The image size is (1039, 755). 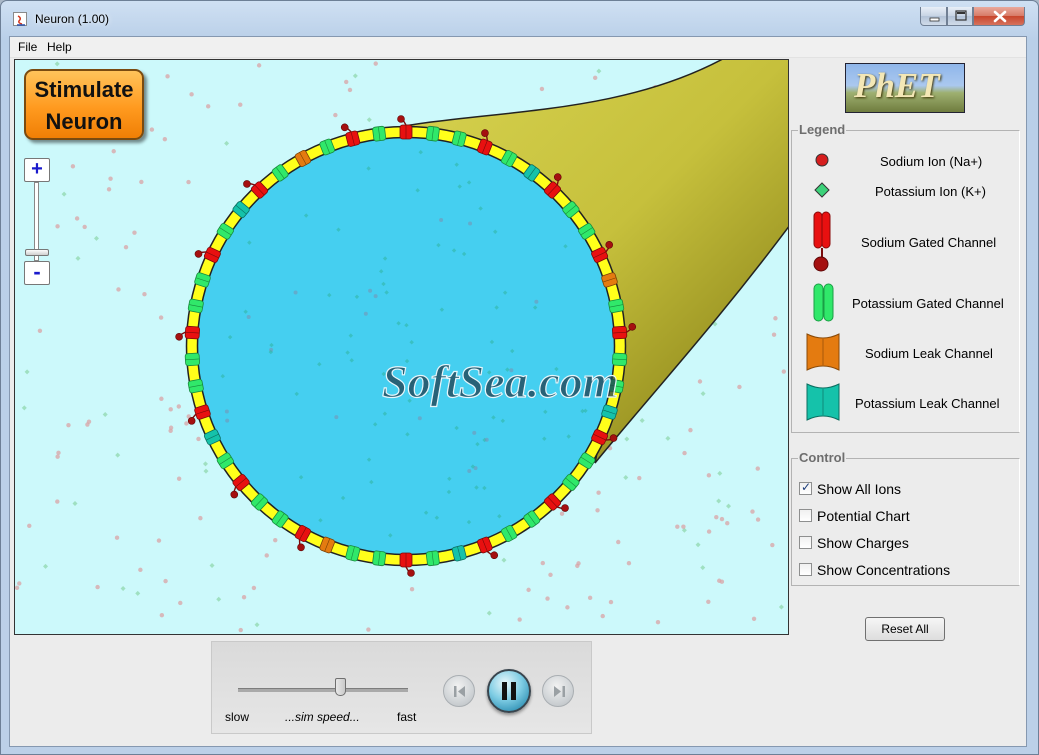 What do you see at coordinates (859, 489) in the screenshot?
I see `show-all-ions-label: Show All Ions` at bounding box center [859, 489].